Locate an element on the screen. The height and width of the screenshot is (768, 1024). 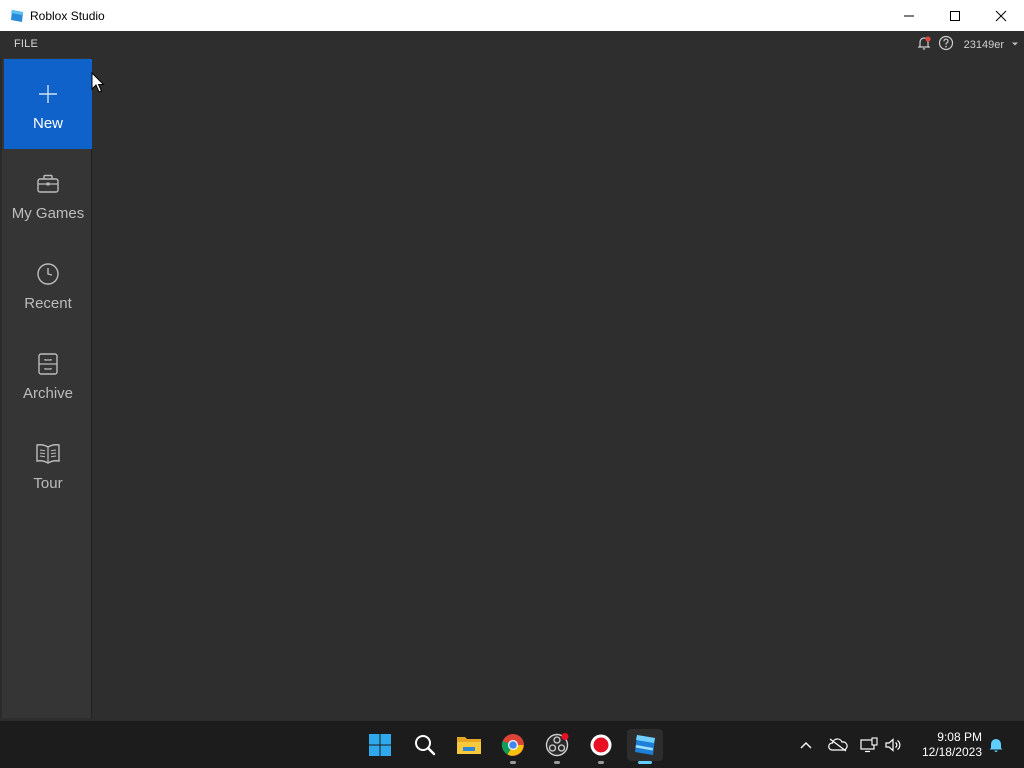
taskbar: 9:08 PM 12/18/2023 is located at coordinates (512, 744).